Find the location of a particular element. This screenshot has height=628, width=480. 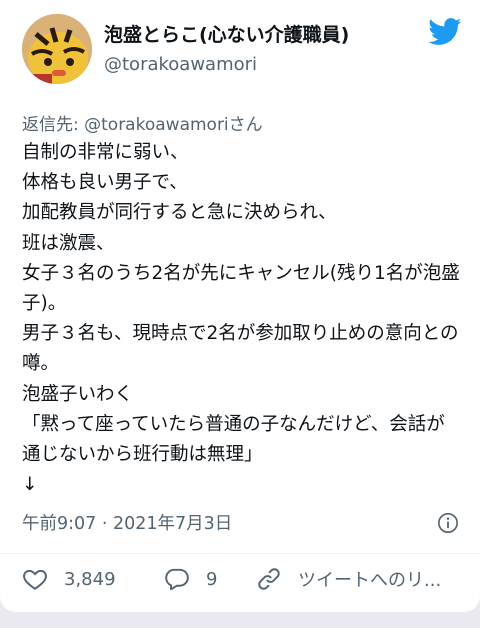

reply-bubble-icon is located at coordinates (177, 579).